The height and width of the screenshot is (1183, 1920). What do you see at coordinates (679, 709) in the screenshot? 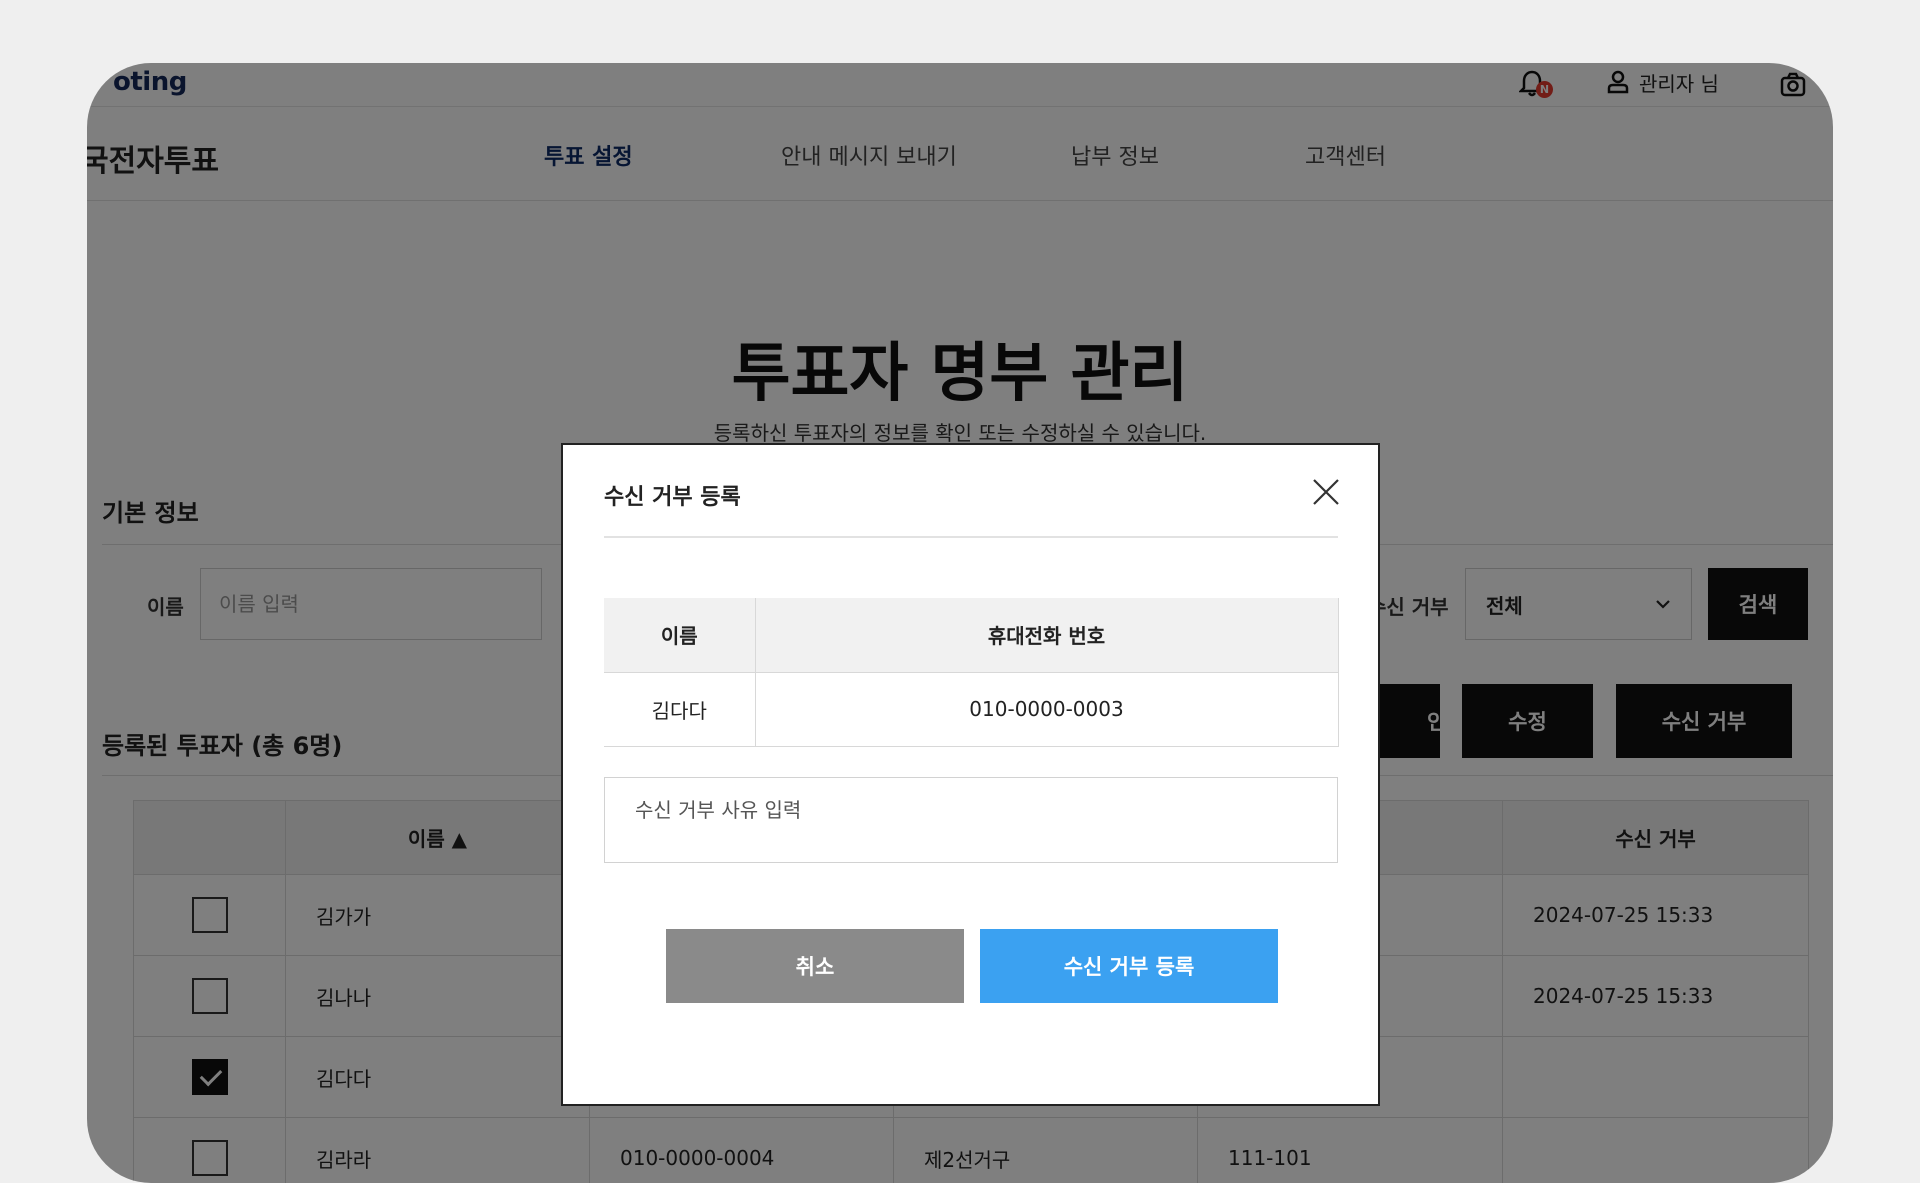
I see `modal-cell-name: 김다다` at bounding box center [679, 709].